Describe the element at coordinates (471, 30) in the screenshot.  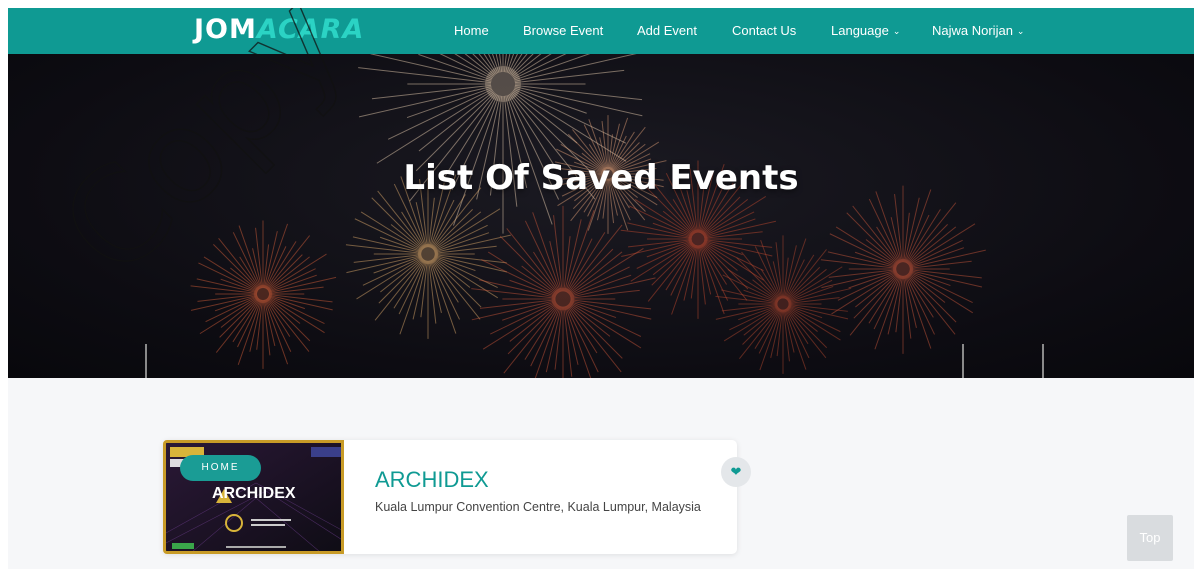
I see `nav-home: Home` at that location.